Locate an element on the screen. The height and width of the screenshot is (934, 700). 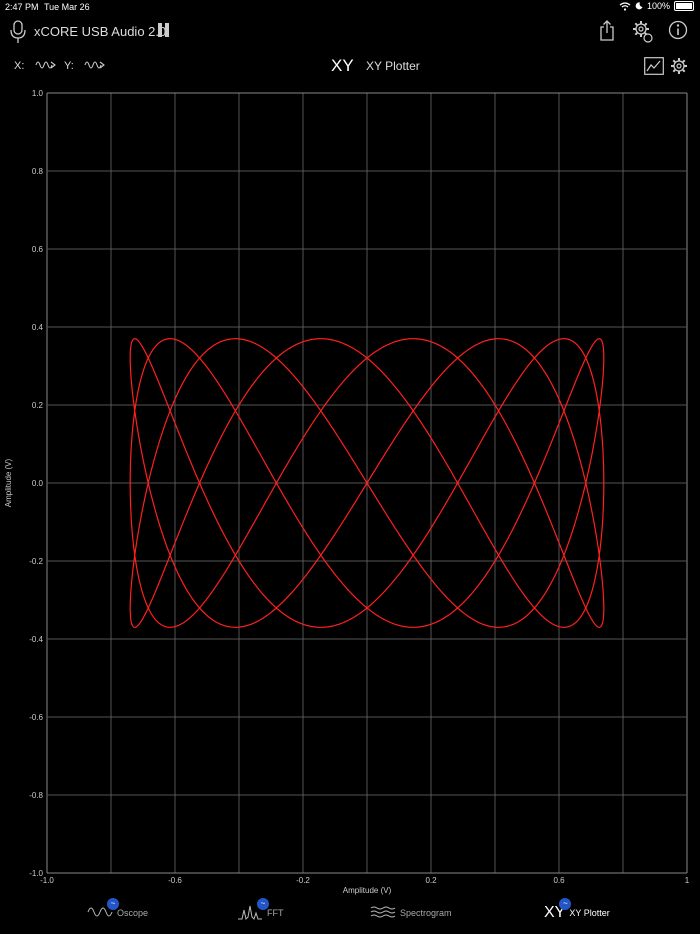
status-right: 100% is located at coordinates (656, 6).